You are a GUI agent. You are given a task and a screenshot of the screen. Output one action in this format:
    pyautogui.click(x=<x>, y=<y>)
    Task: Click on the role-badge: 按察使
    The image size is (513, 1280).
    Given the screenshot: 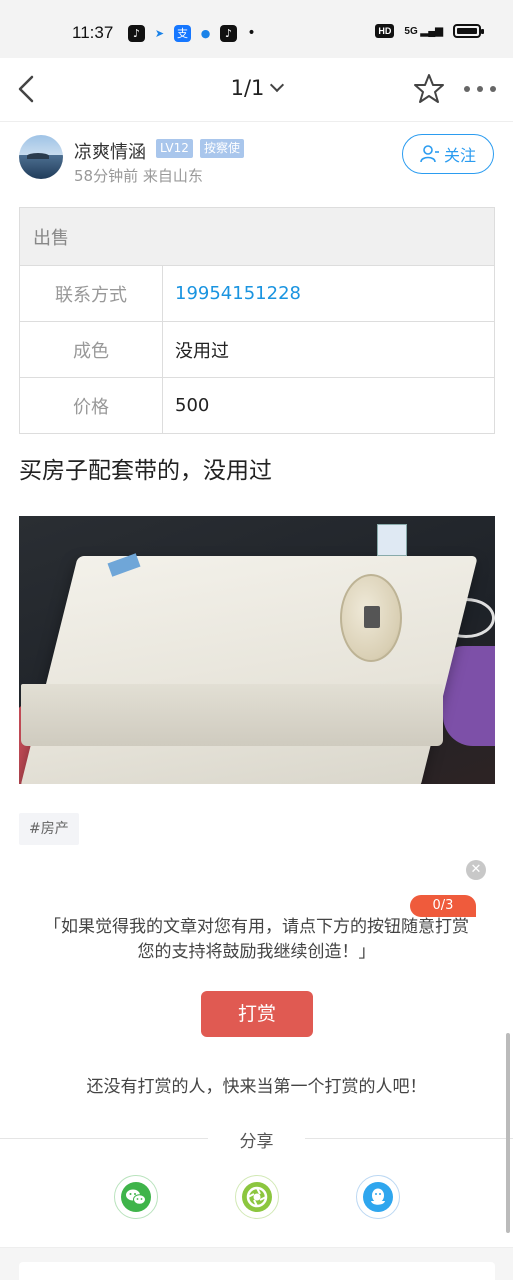 What is the action you would take?
    pyautogui.click(x=222, y=148)
    